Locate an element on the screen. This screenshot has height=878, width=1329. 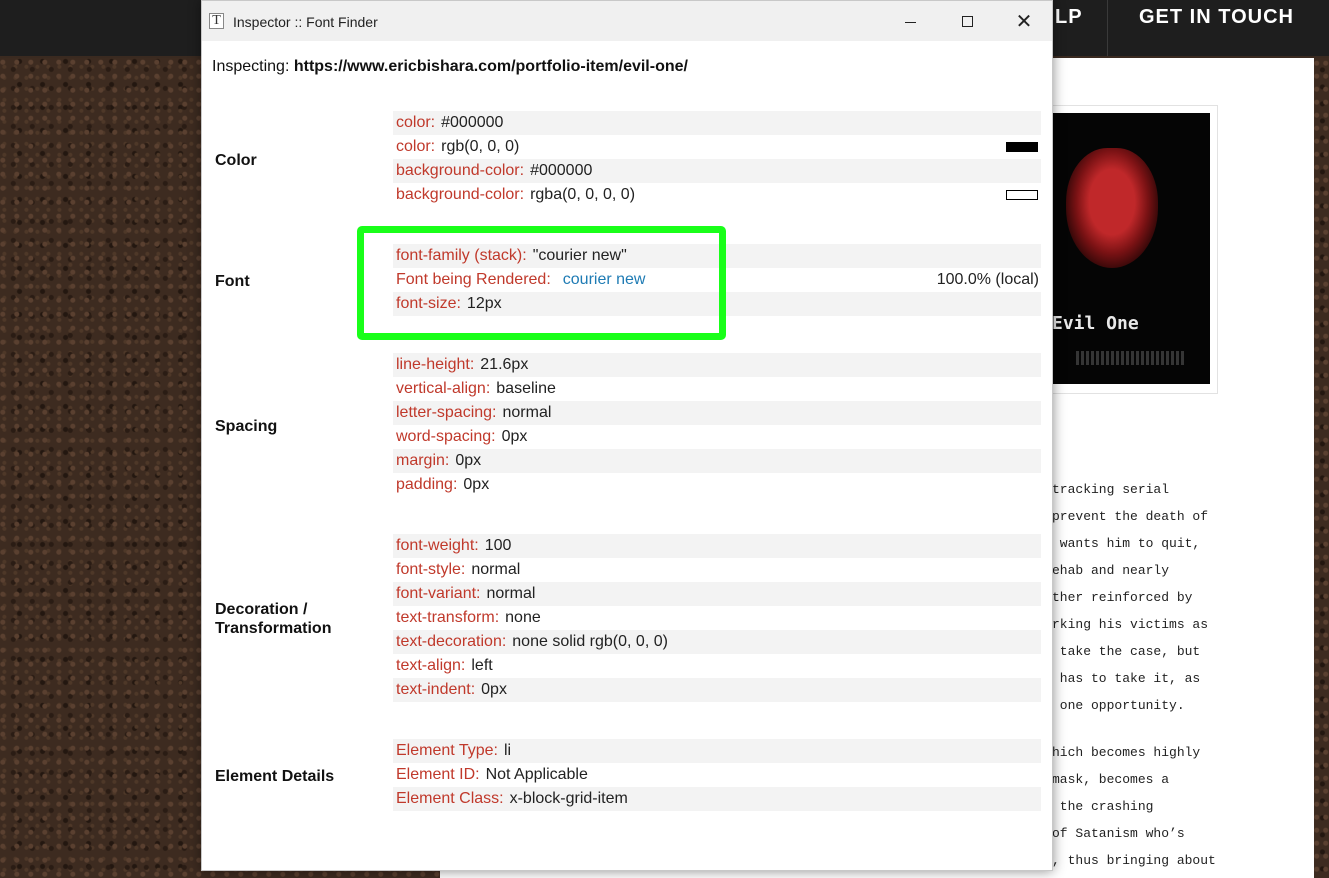
property-row: font-variant: normal is located at coordinates (717, 594).